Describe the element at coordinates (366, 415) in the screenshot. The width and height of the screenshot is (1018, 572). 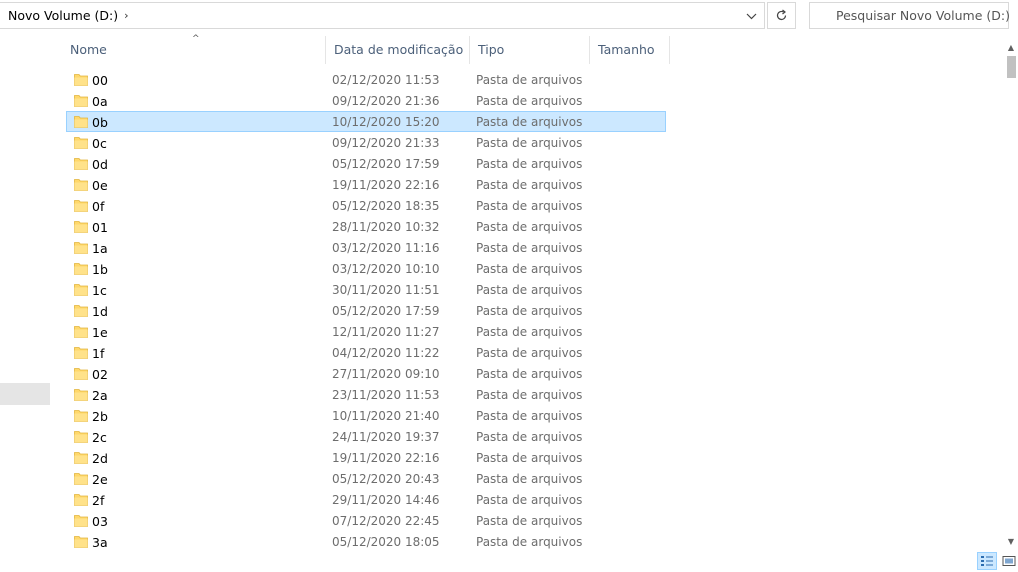
I see `table-row: 2b 10/11/2020 21:40 Pasta de arquivos` at that location.